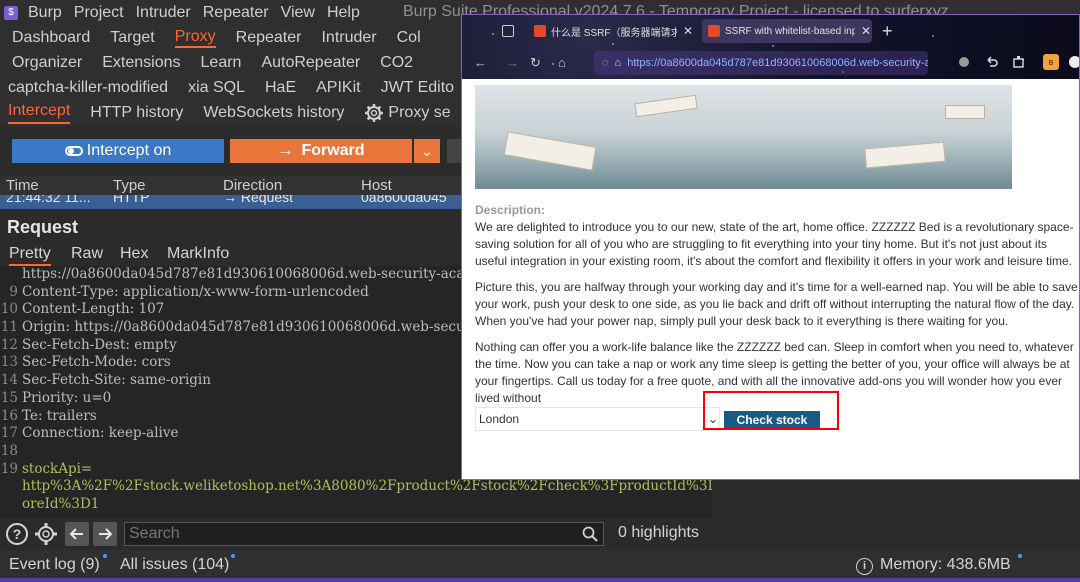 The height and width of the screenshot is (582, 1080). What do you see at coordinates (396, 63) in the screenshot?
I see `tab-co2: CO2` at bounding box center [396, 63].